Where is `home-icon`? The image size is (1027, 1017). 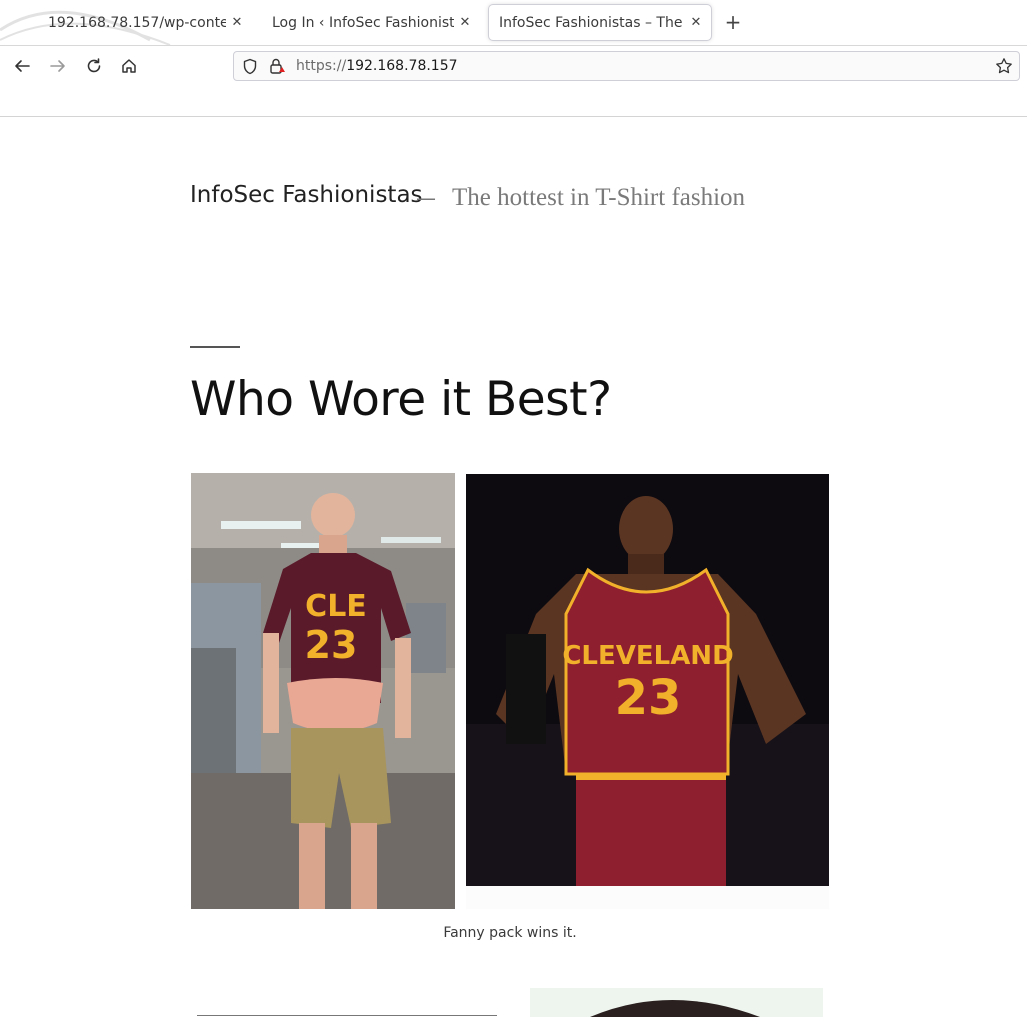 home-icon is located at coordinates (129, 66).